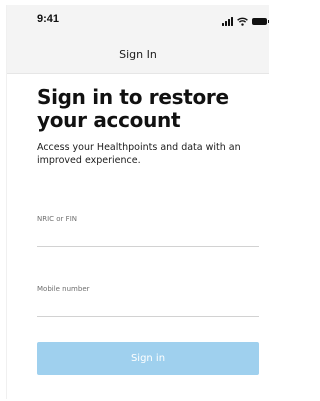 The image size is (320, 401). What do you see at coordinates (148, 246) in the screenshot?
I see `nric-field-underline` at bounding box center [148, 246].